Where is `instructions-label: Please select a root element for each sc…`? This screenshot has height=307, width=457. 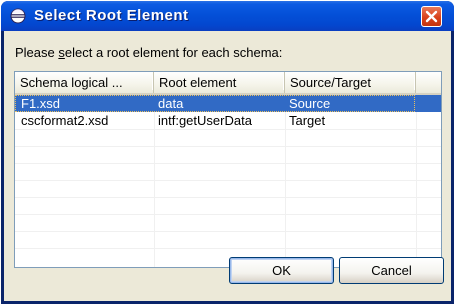 instructions-label: Please select a root element for each sc… is located at coordinates (149, 52).